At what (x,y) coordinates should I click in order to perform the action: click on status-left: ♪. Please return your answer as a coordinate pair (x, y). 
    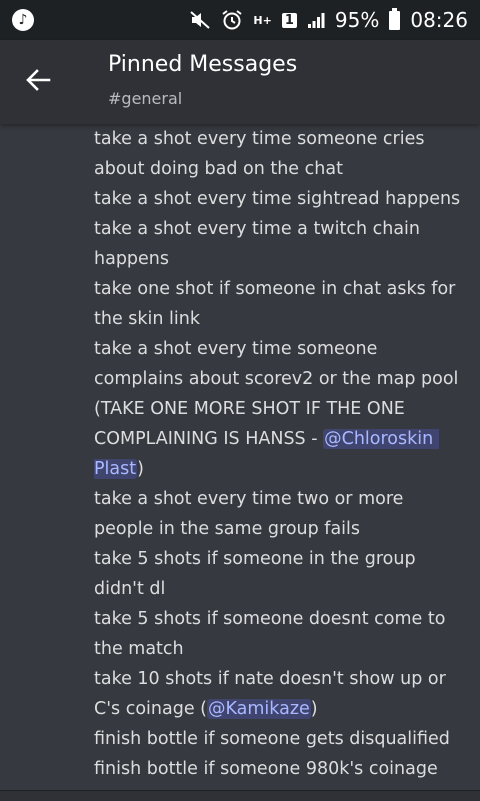
    Looking at the image, I should click on (23, 20).